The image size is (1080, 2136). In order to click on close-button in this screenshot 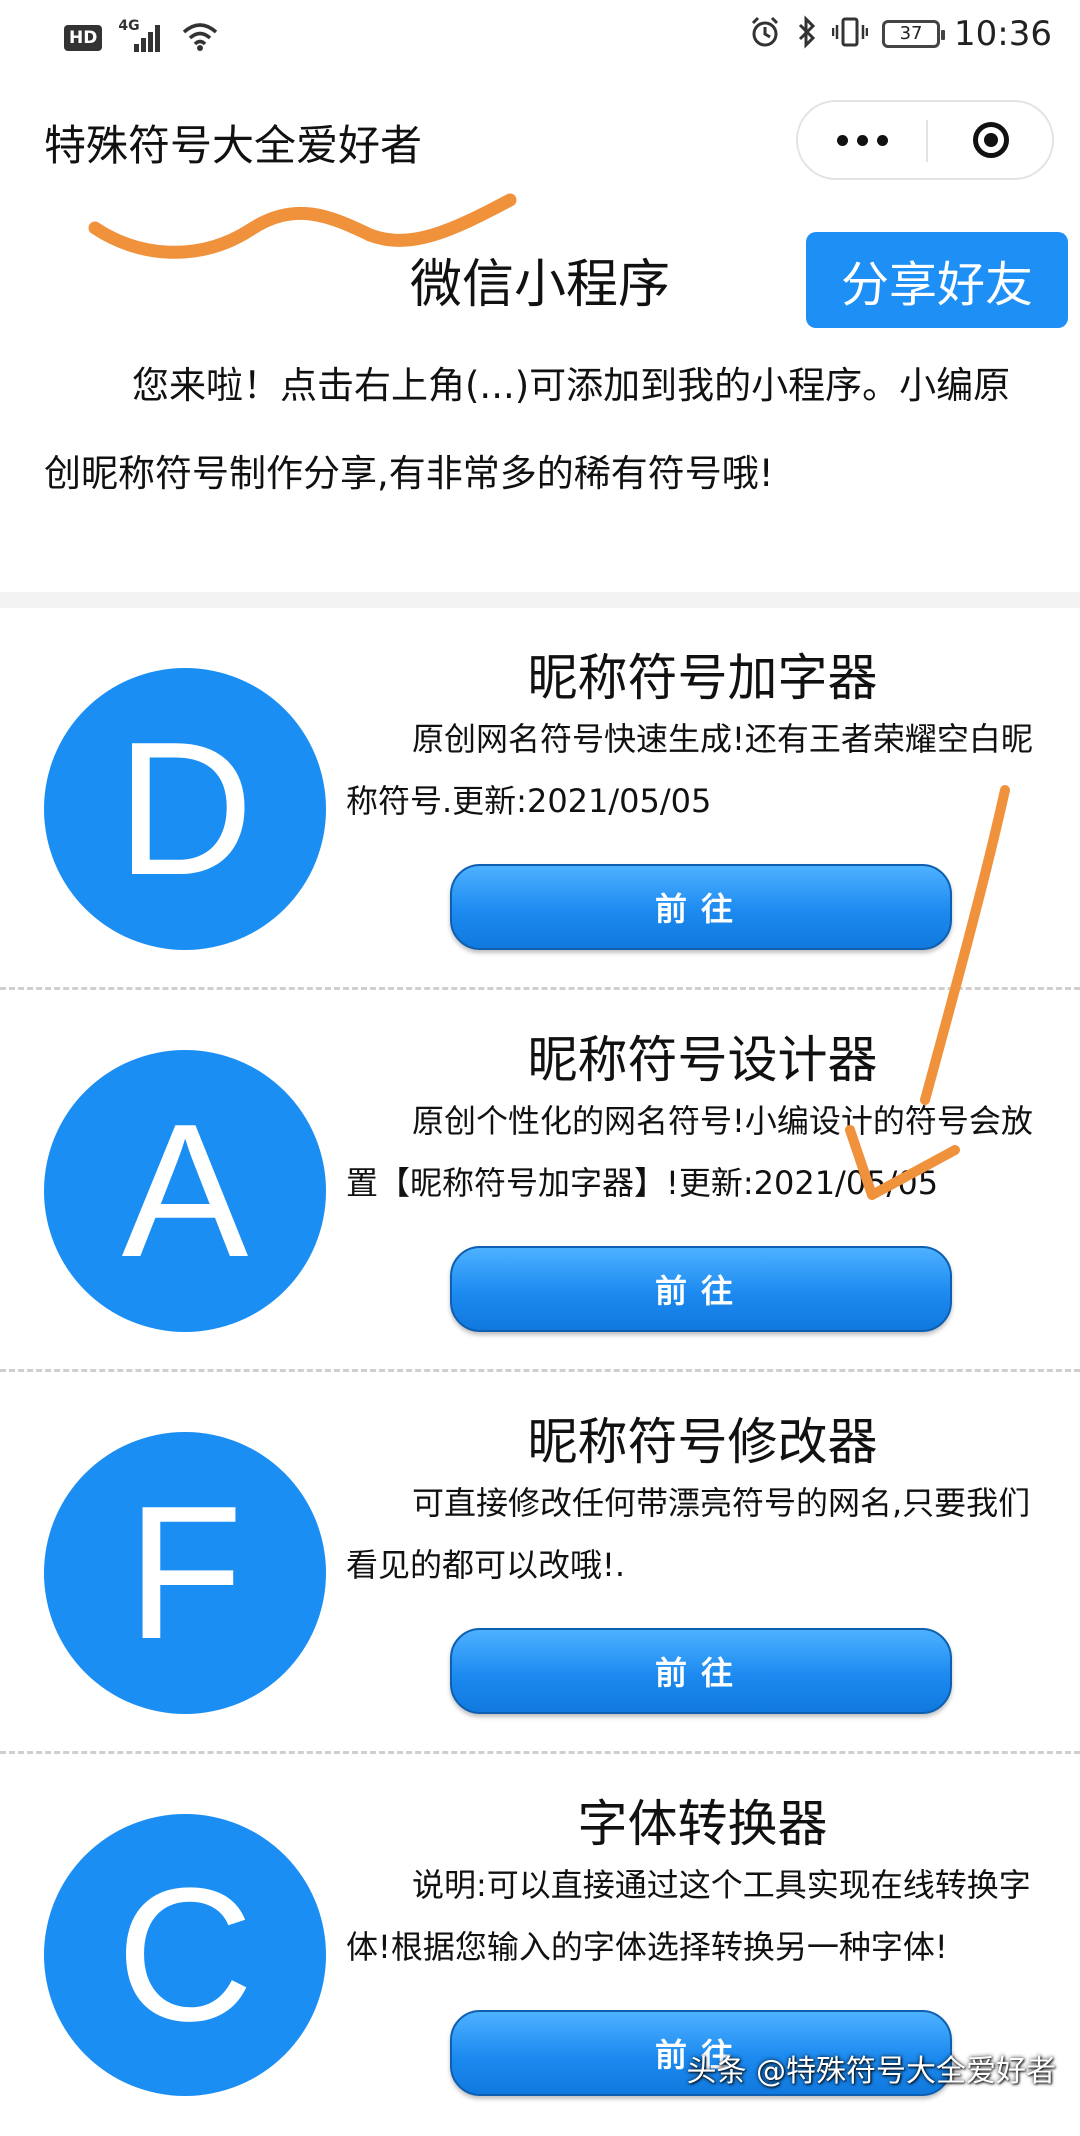, I will do `click(991, 140)`.